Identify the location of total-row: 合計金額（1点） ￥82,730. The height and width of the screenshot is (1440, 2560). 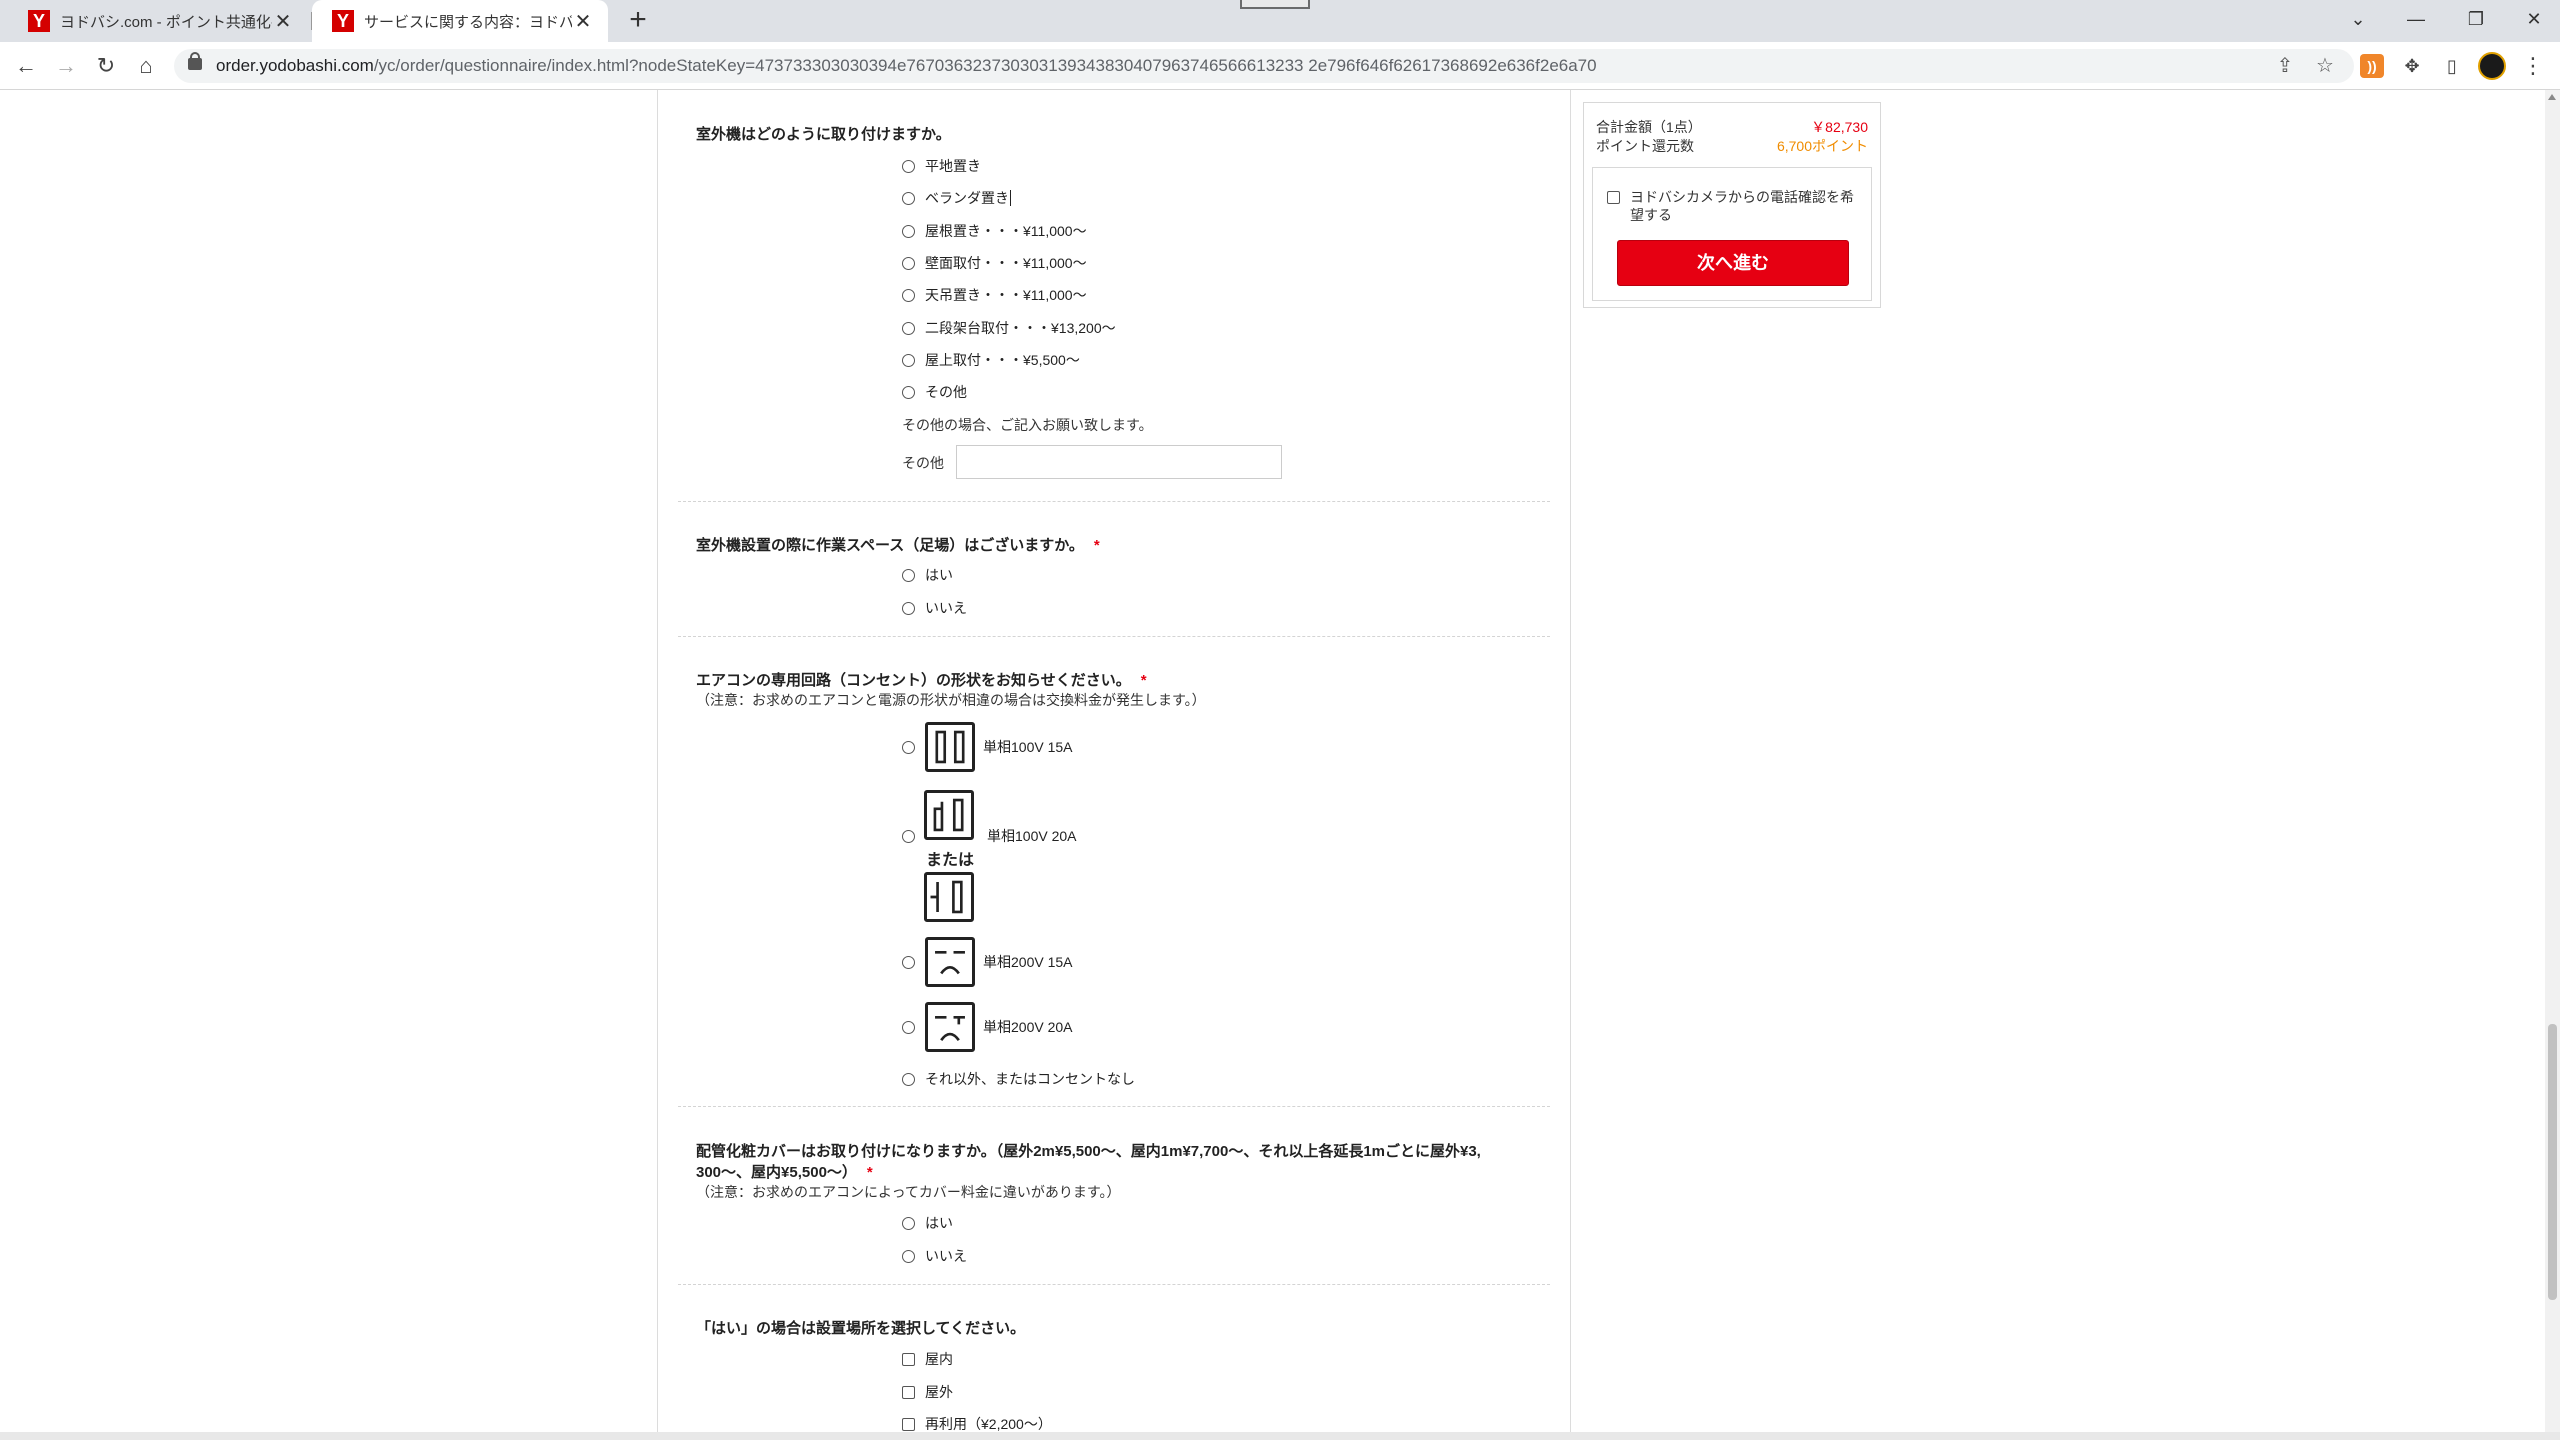
(1732, 127).